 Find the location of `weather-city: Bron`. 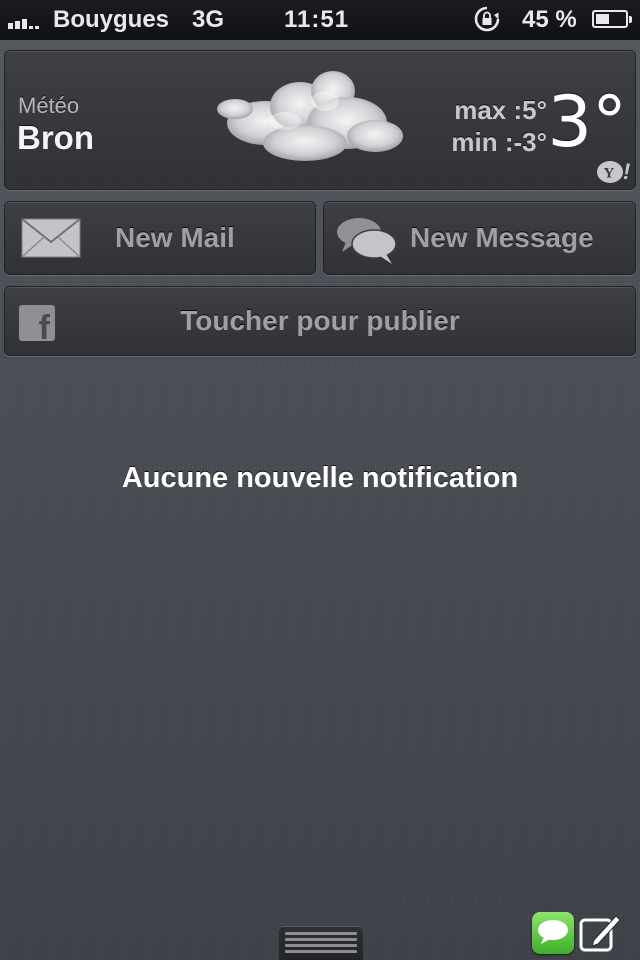

weather-city: Bron is located at coordinates (55, 137).